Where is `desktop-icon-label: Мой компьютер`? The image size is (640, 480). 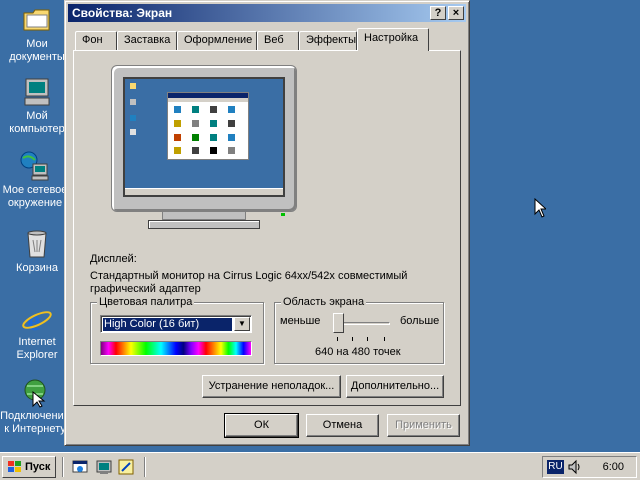
desktop-icon-label: Мой компьютер is located at coordinates (37, 122).